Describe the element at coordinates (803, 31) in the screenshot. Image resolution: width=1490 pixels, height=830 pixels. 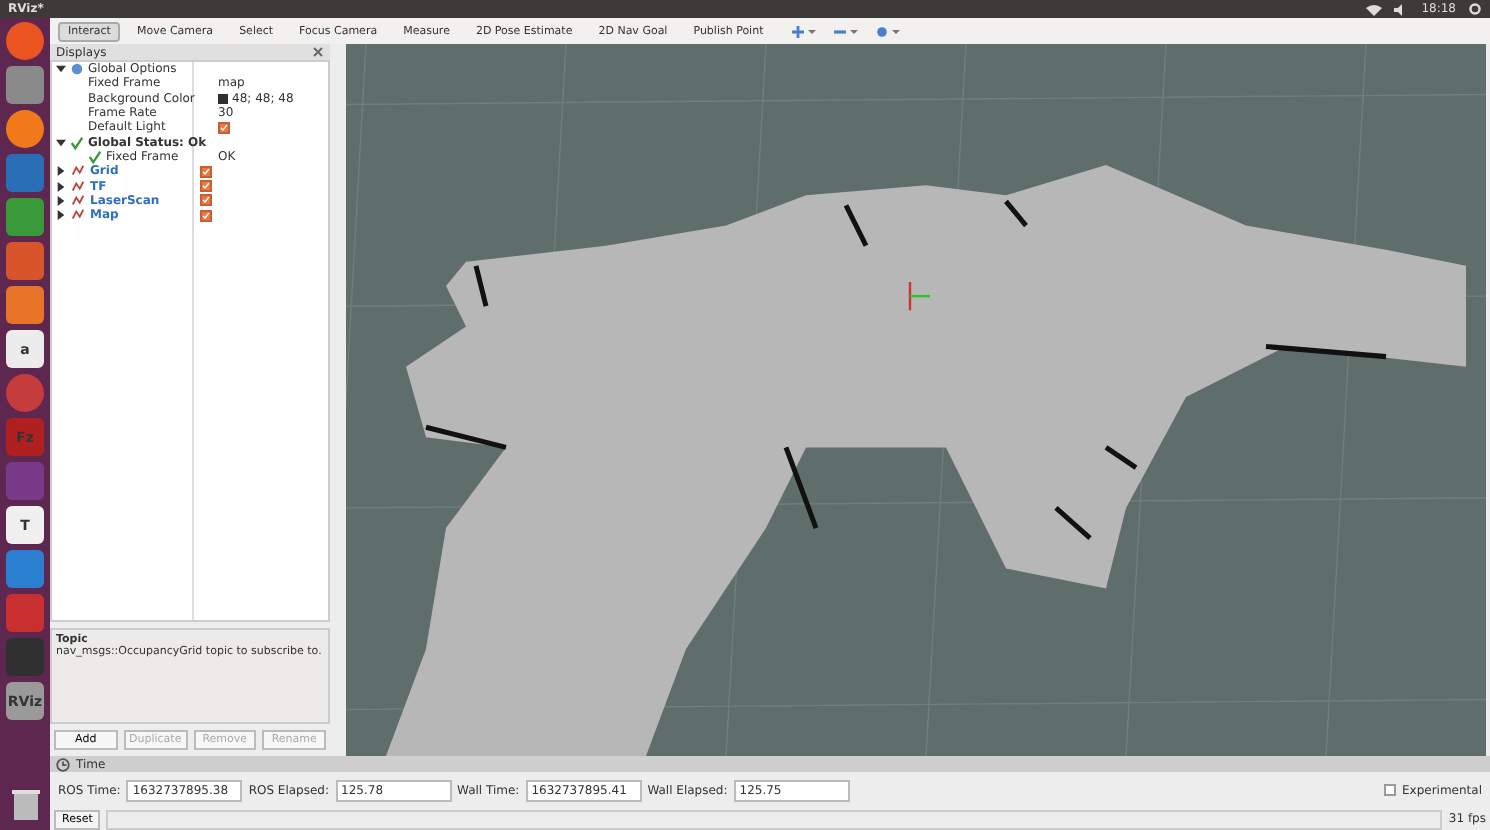
I see `plus-dropdown-icon` at that location.